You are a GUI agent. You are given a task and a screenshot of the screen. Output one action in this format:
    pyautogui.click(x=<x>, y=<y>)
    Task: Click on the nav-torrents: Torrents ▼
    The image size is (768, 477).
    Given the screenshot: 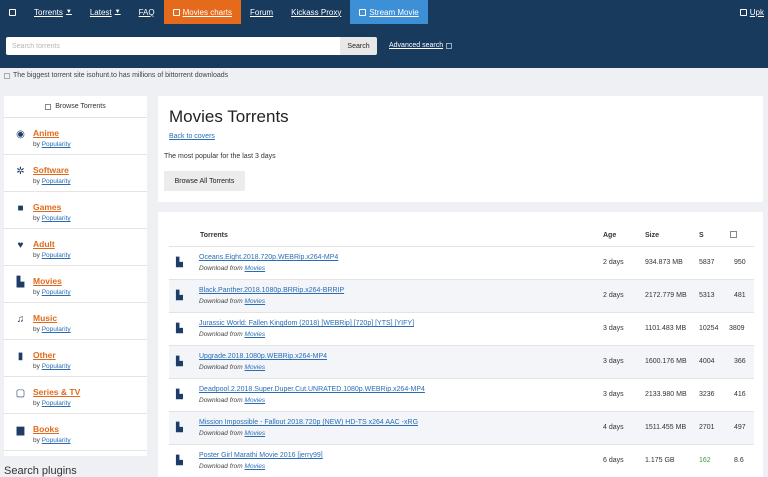 What is the action you would take?
    pyautogui.click(x=53, y=12)
    